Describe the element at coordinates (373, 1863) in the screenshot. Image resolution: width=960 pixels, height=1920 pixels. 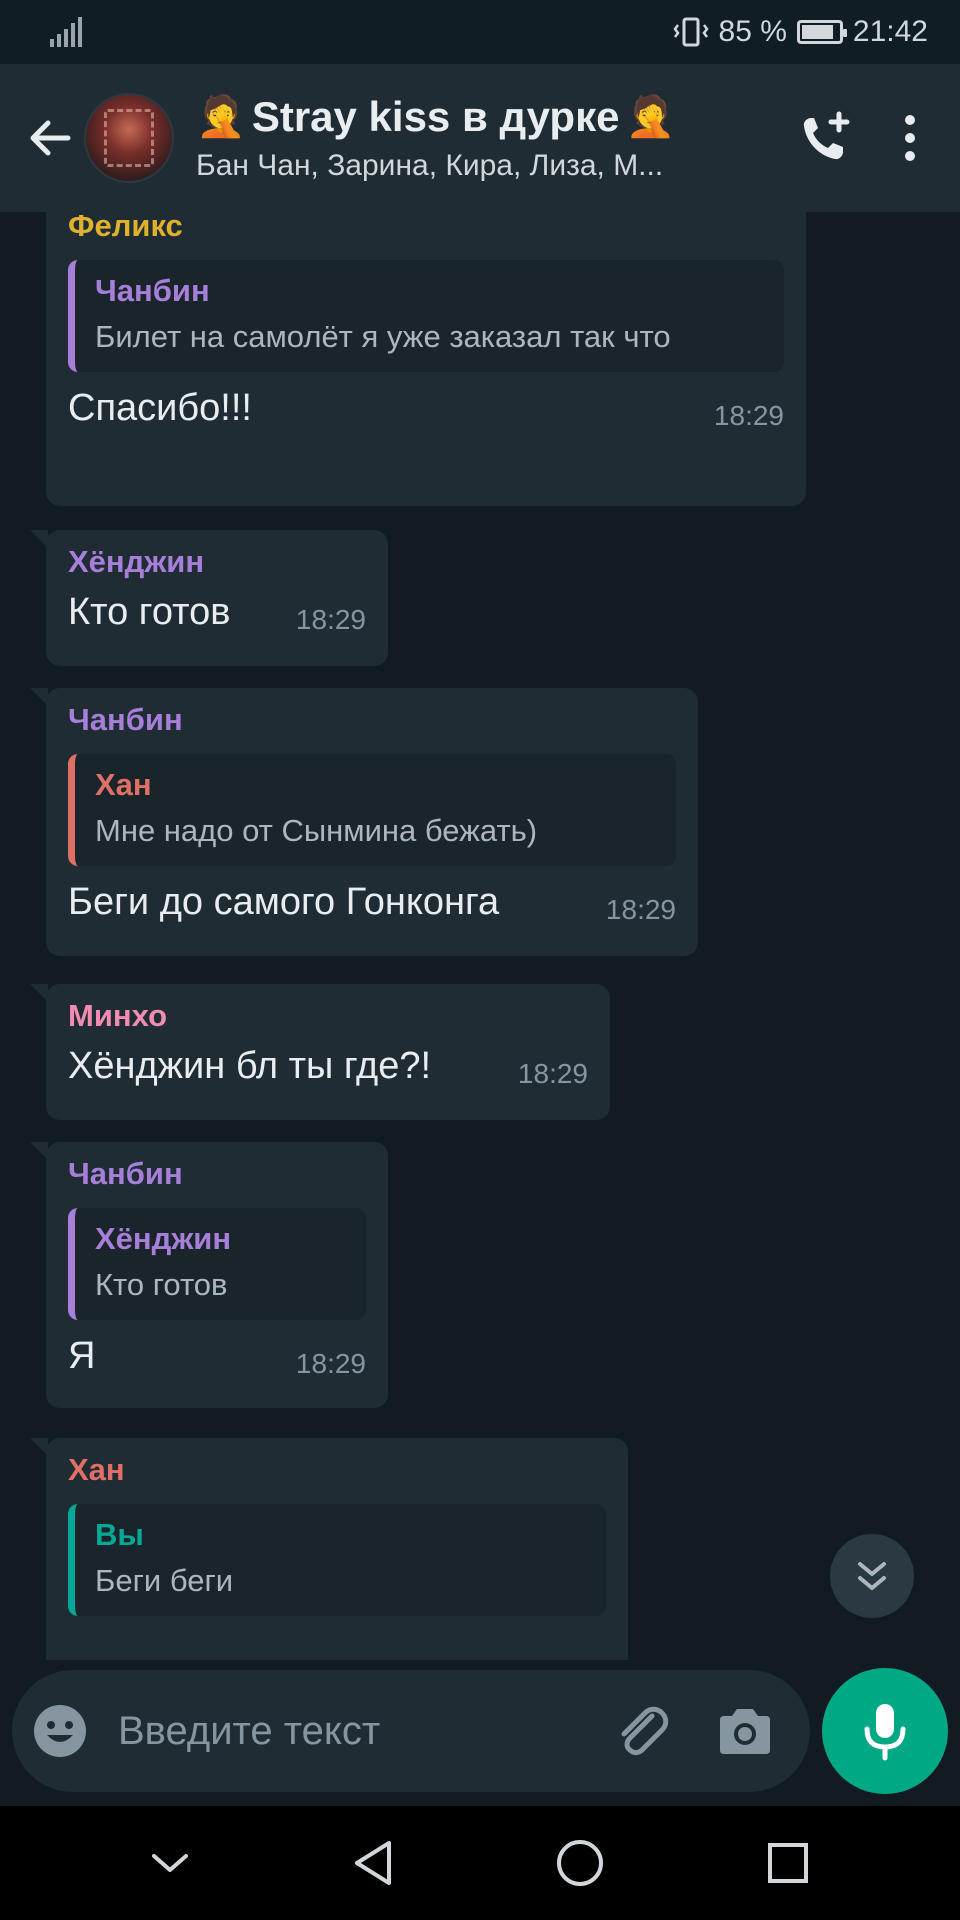
I see `nav-back-icon` at that location.